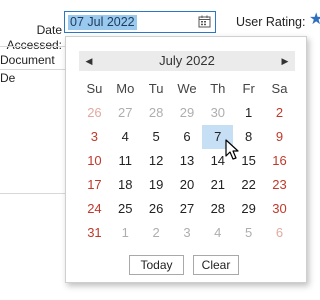  What do you see at coordinates (232, 149) in the screenshot?
I see `mouse-cursor-icon` at bounding box center [232, 149].